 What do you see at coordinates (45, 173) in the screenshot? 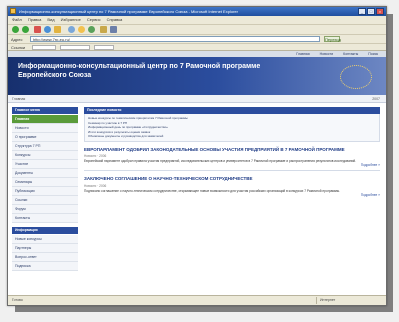
I see `sidebar-item: Документы` at bounding box center [45, 173].